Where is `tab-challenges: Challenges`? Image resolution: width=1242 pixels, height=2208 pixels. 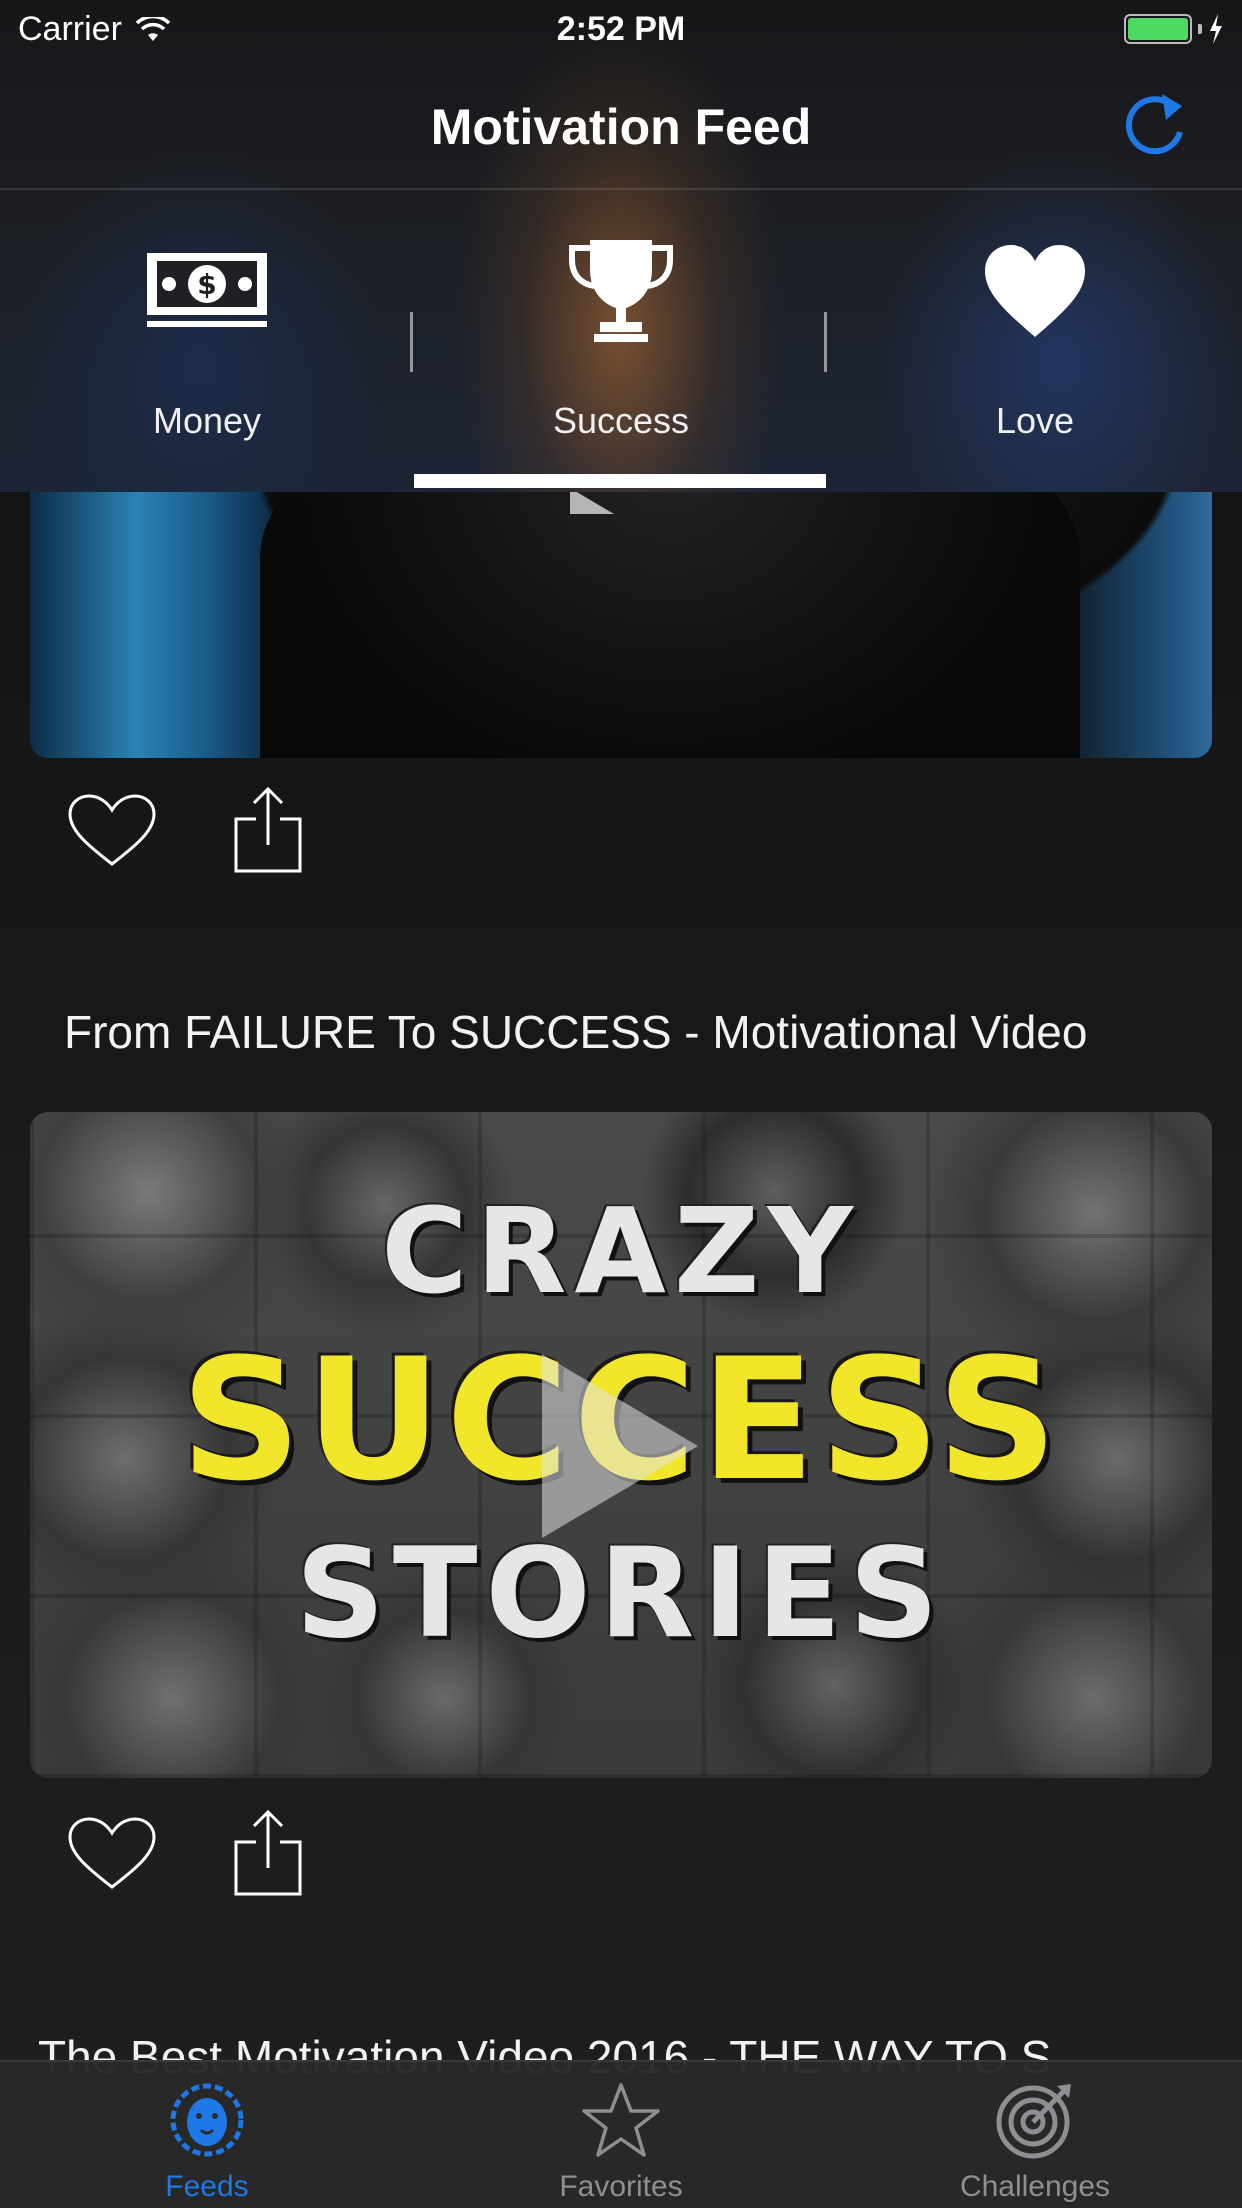
tab-challenges: Challenges is located at coordinates (1035, 2135).